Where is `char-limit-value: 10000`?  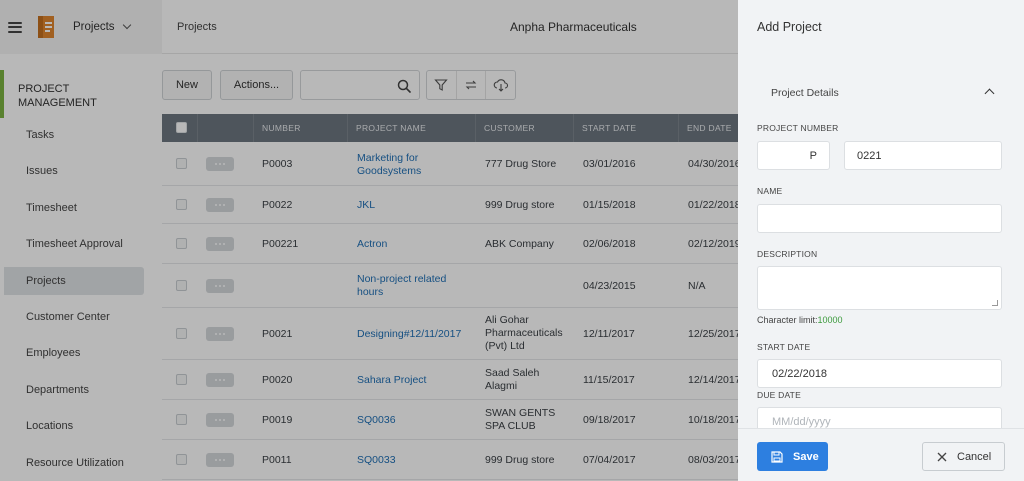
char-limit-value: 10000 is located at coordinates (830, 320).